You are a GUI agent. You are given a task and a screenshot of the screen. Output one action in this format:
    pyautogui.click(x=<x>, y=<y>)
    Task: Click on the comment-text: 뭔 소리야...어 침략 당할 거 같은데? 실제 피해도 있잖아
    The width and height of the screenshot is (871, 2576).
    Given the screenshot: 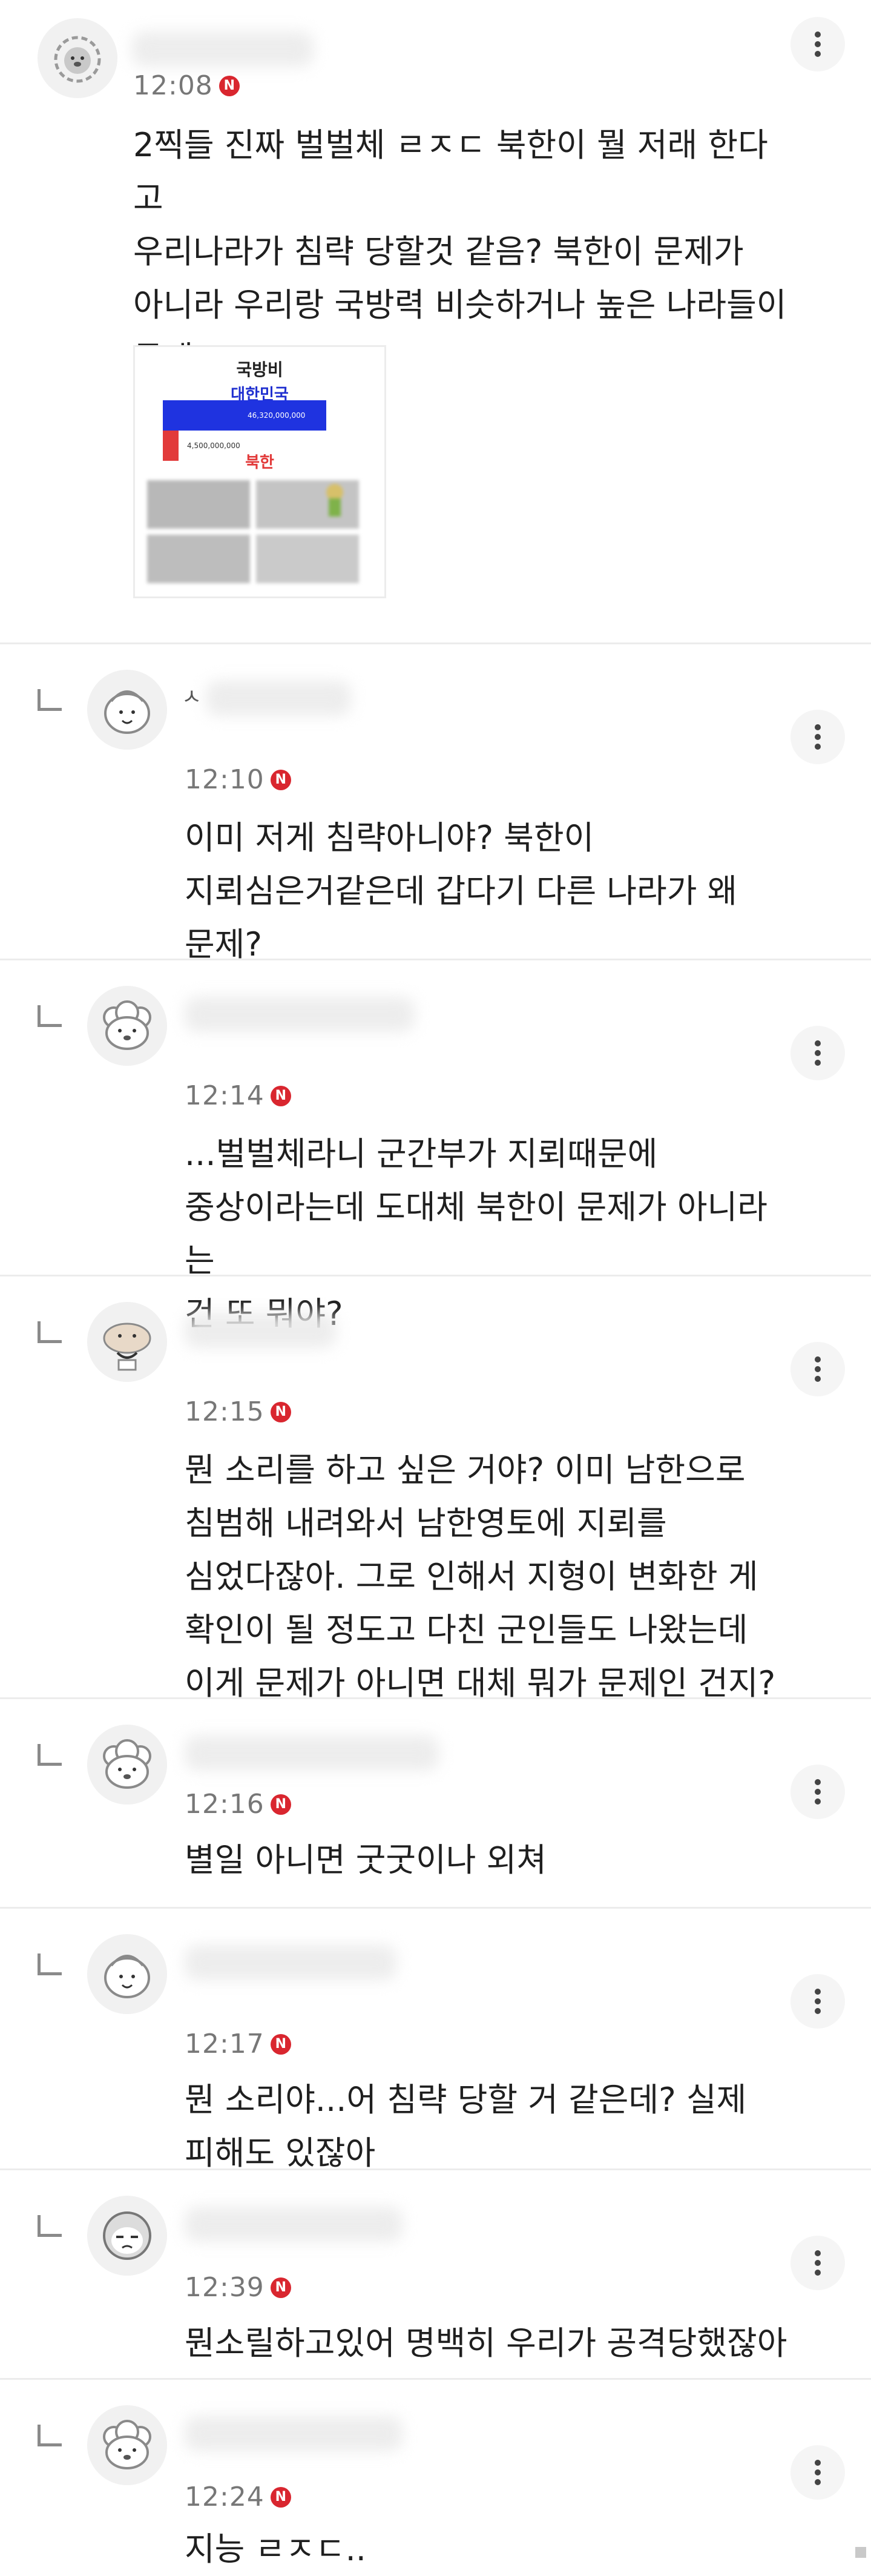 What is the action you would take?
    pyautogui.click(x=466, y=2126)
    